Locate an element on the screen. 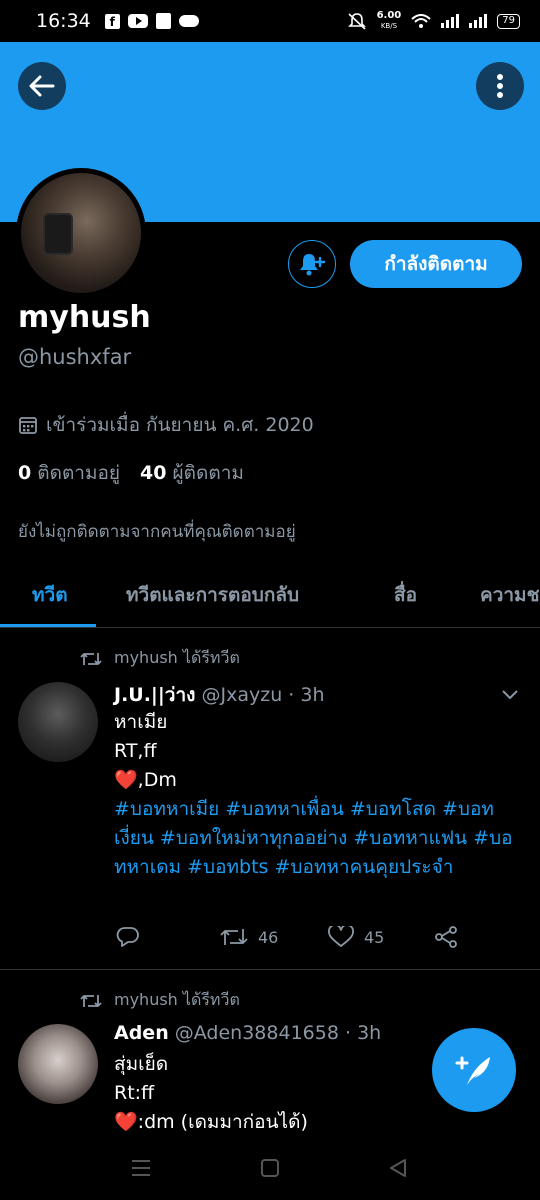 The width and height of the screenshot is (540, 1200). profile-tabs: ทวีต ทวีตและการตอบกลับ สื่อ ความช is located at coordinates (270, 597).